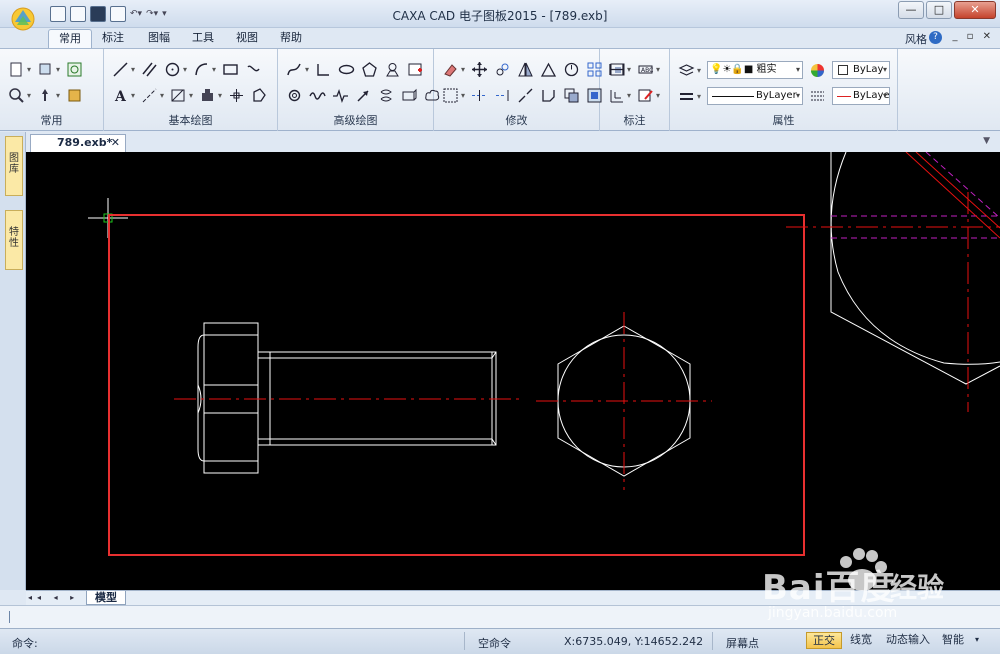  I want to click on block-icon, so click(45, 69).